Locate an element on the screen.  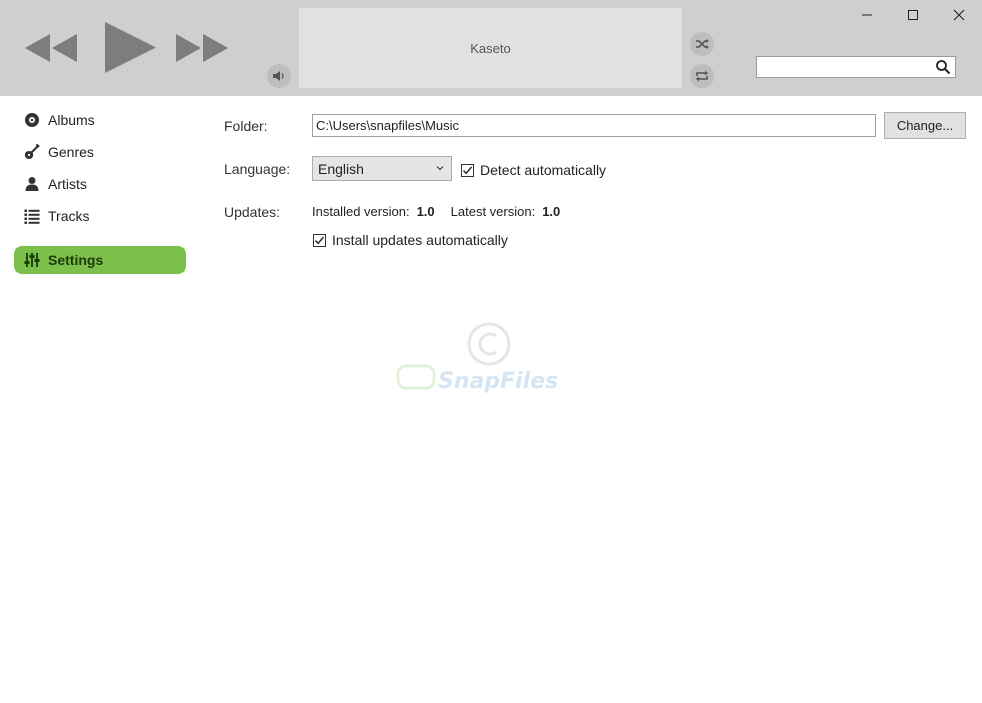
repeat-icon is located at coordinates (702, 76).